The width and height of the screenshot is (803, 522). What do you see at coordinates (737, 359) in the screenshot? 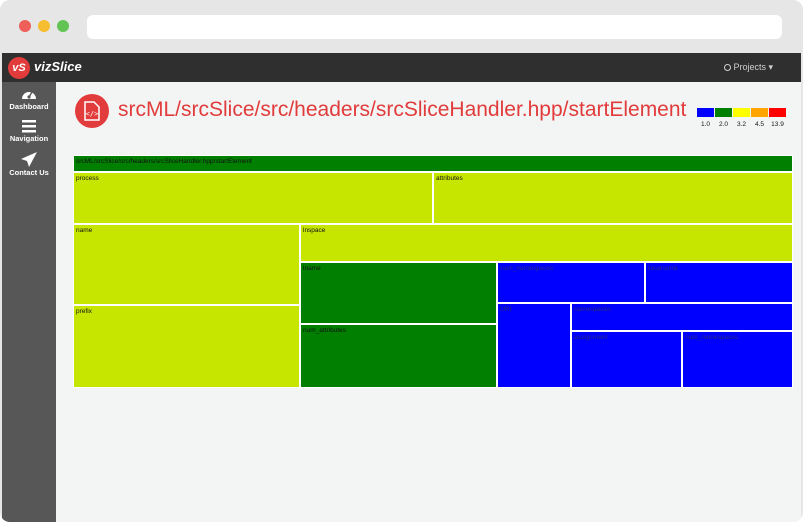
I see `treemap-cell-num-namespaces-2: num_namespaces` at bounding box center [737, 359].